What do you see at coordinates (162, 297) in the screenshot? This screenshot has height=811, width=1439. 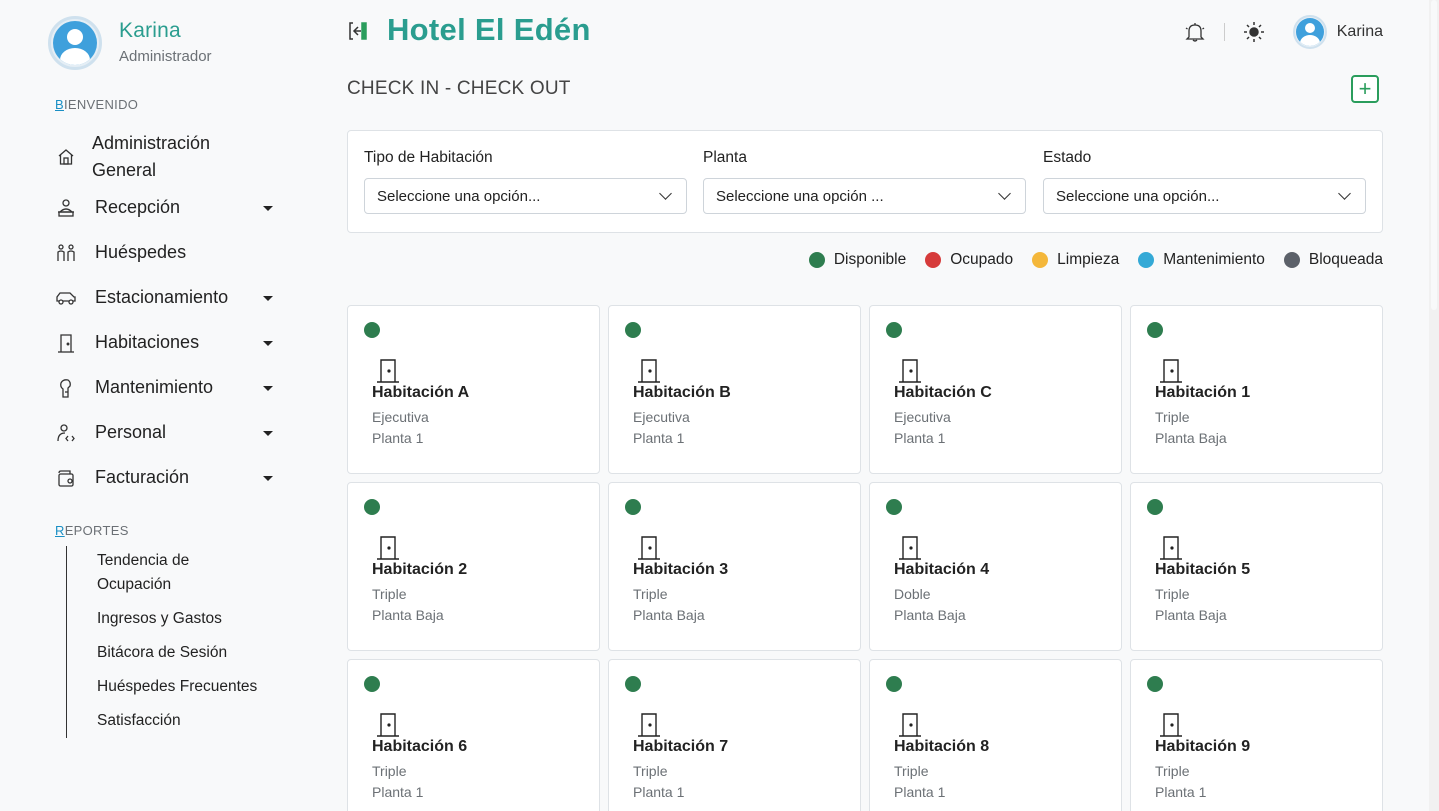 I see `sidebar-item-label: Estacionamiento` at bounding box center [162, 297].